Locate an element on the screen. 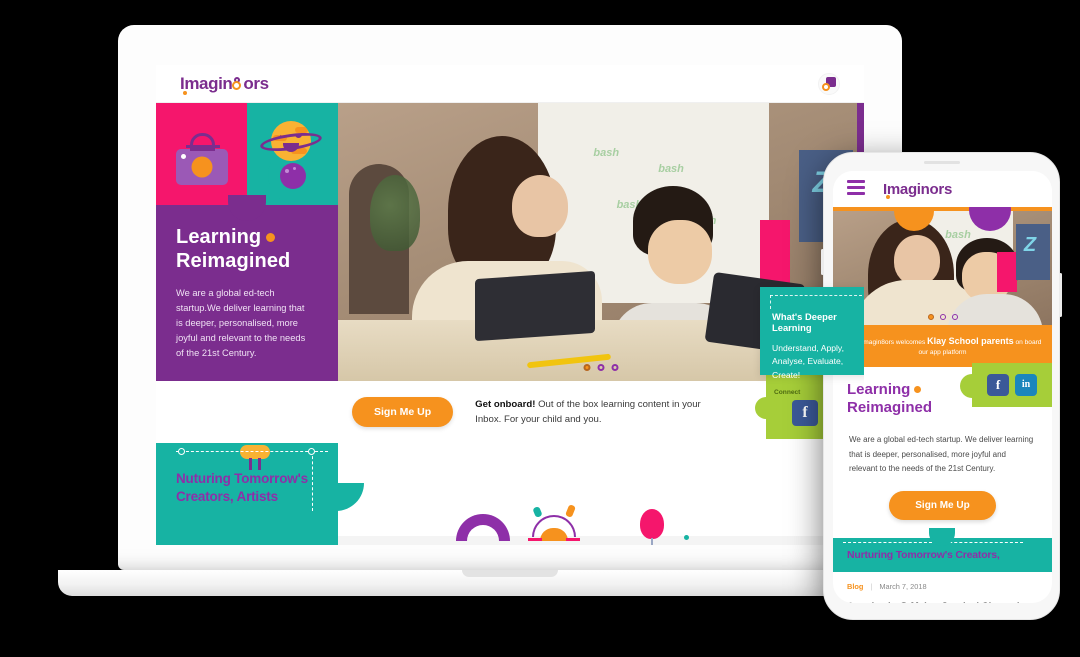  blog-meta: Blog | March 7, 2018 is located at coordinates (942, 586).